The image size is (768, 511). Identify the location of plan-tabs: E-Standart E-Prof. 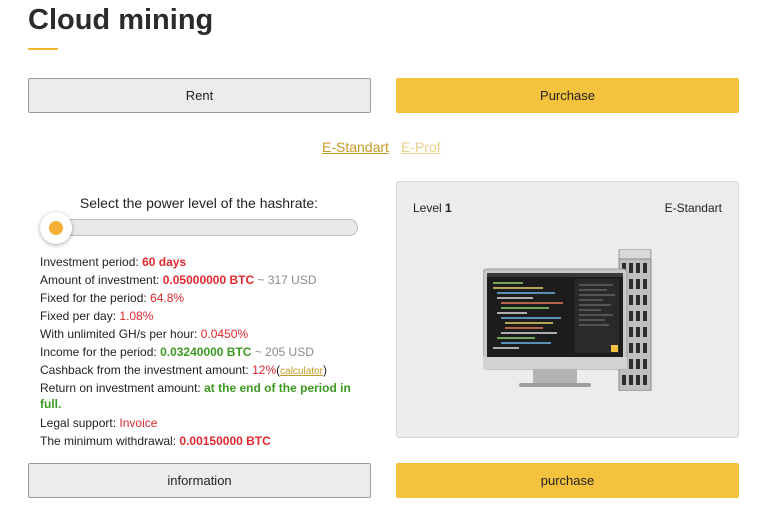
(381, 147).